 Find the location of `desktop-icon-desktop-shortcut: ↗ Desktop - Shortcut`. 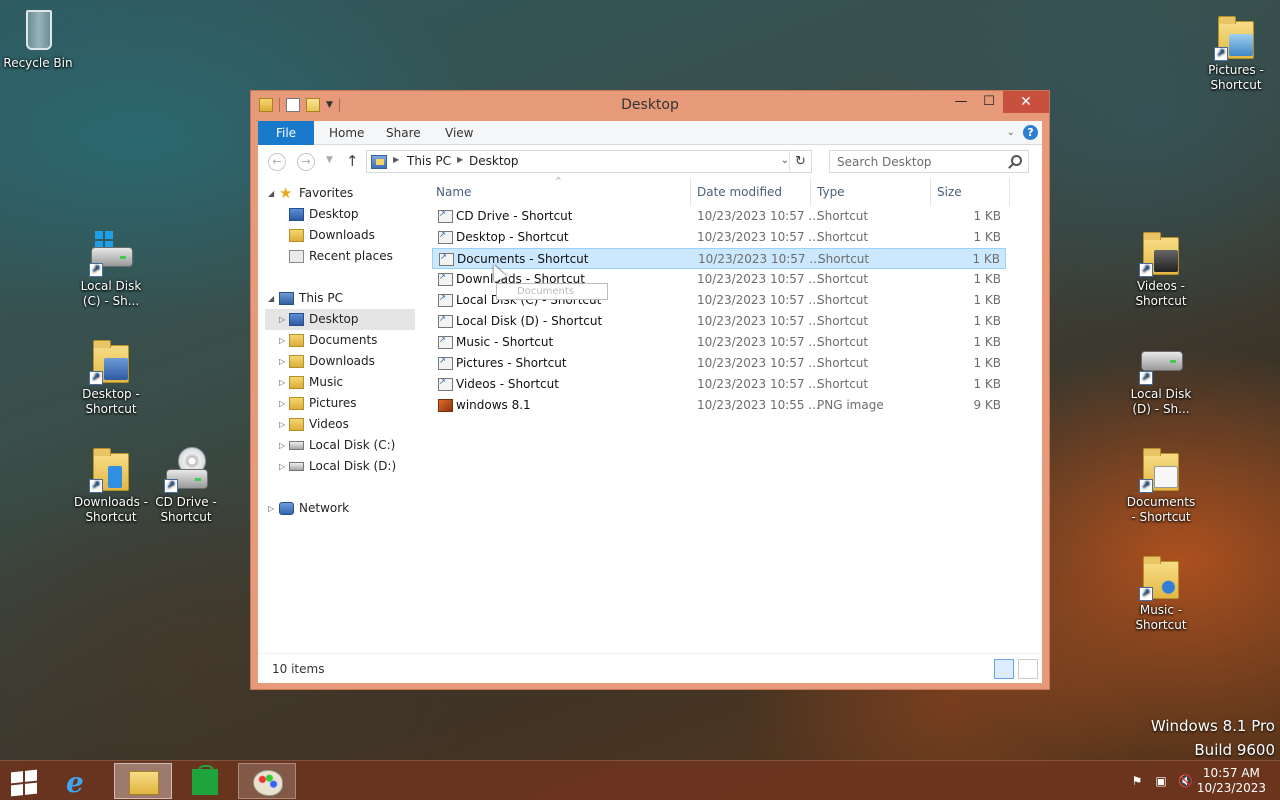

desktop-icon-desktop-shortcut: ↗ Desktop - Shortcut is located at coordinates (111, 377).